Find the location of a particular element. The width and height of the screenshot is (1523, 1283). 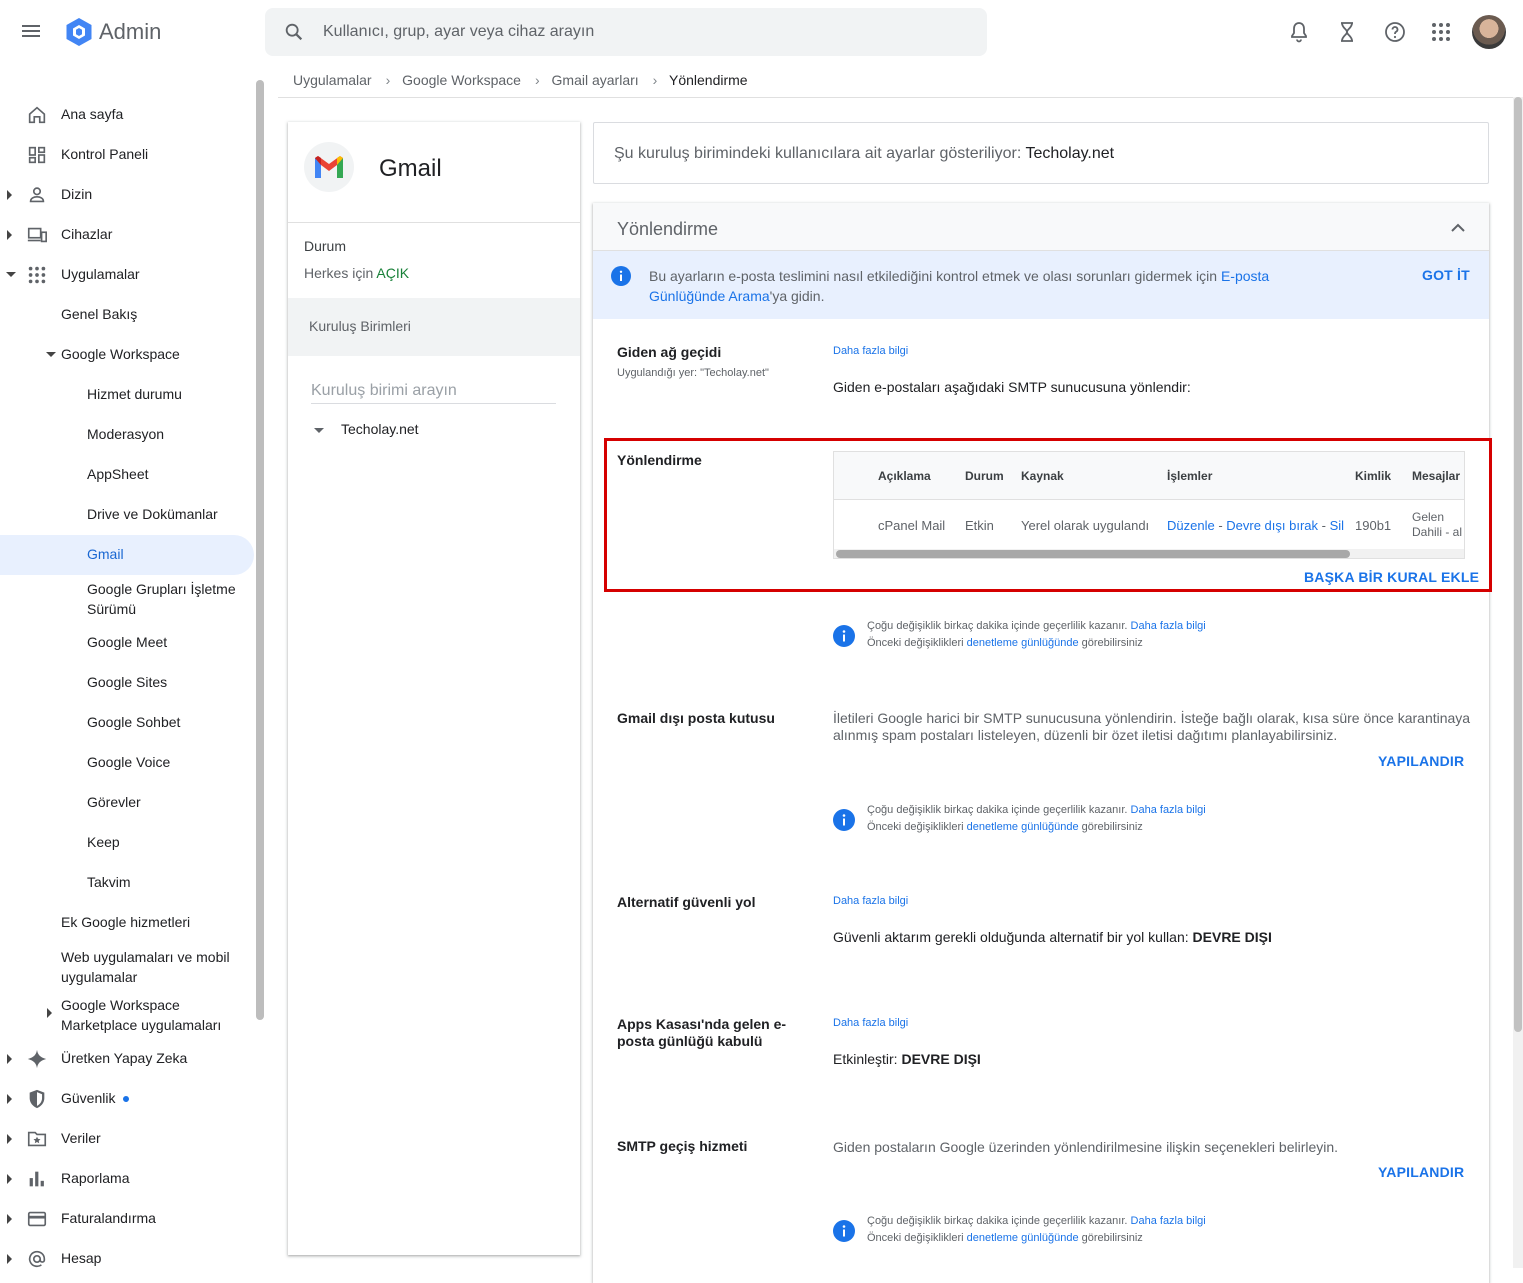

search-icon is located at coordinates (294, 32).